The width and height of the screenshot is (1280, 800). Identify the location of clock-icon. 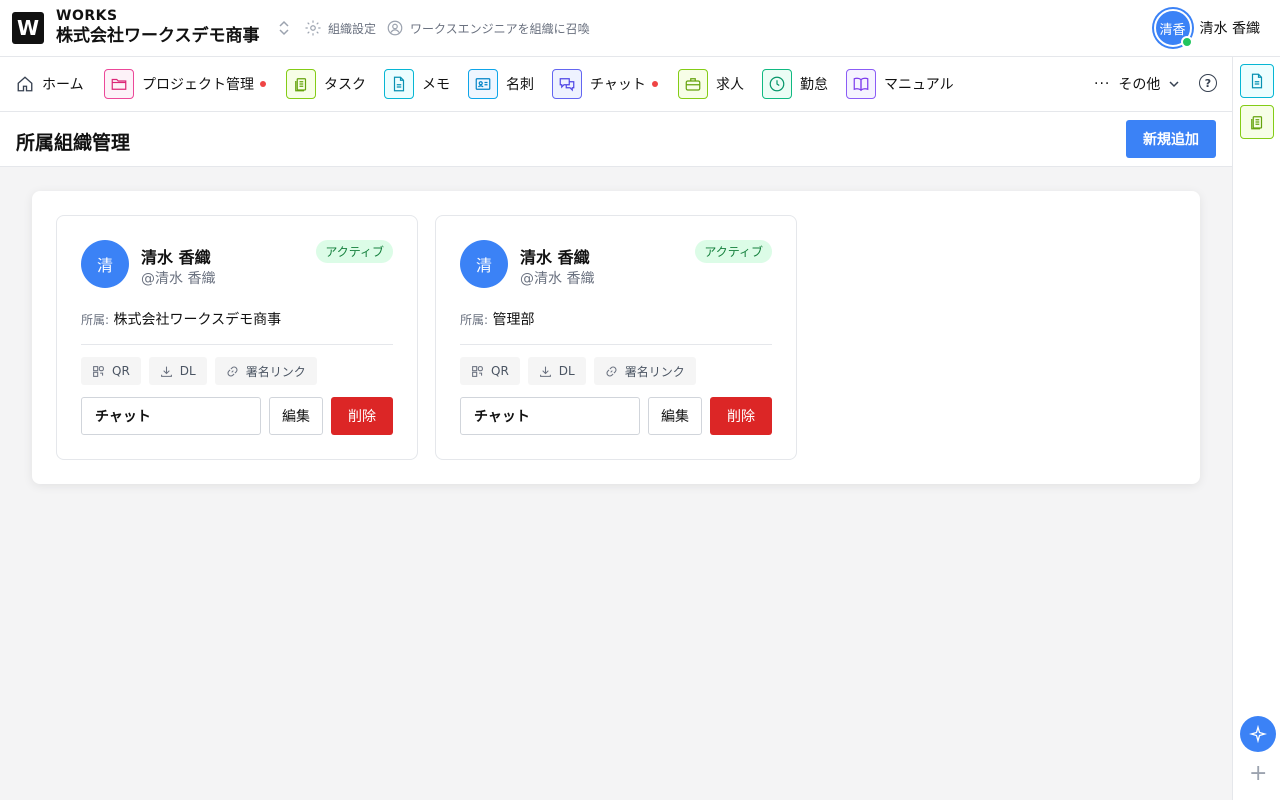
(777, 84).